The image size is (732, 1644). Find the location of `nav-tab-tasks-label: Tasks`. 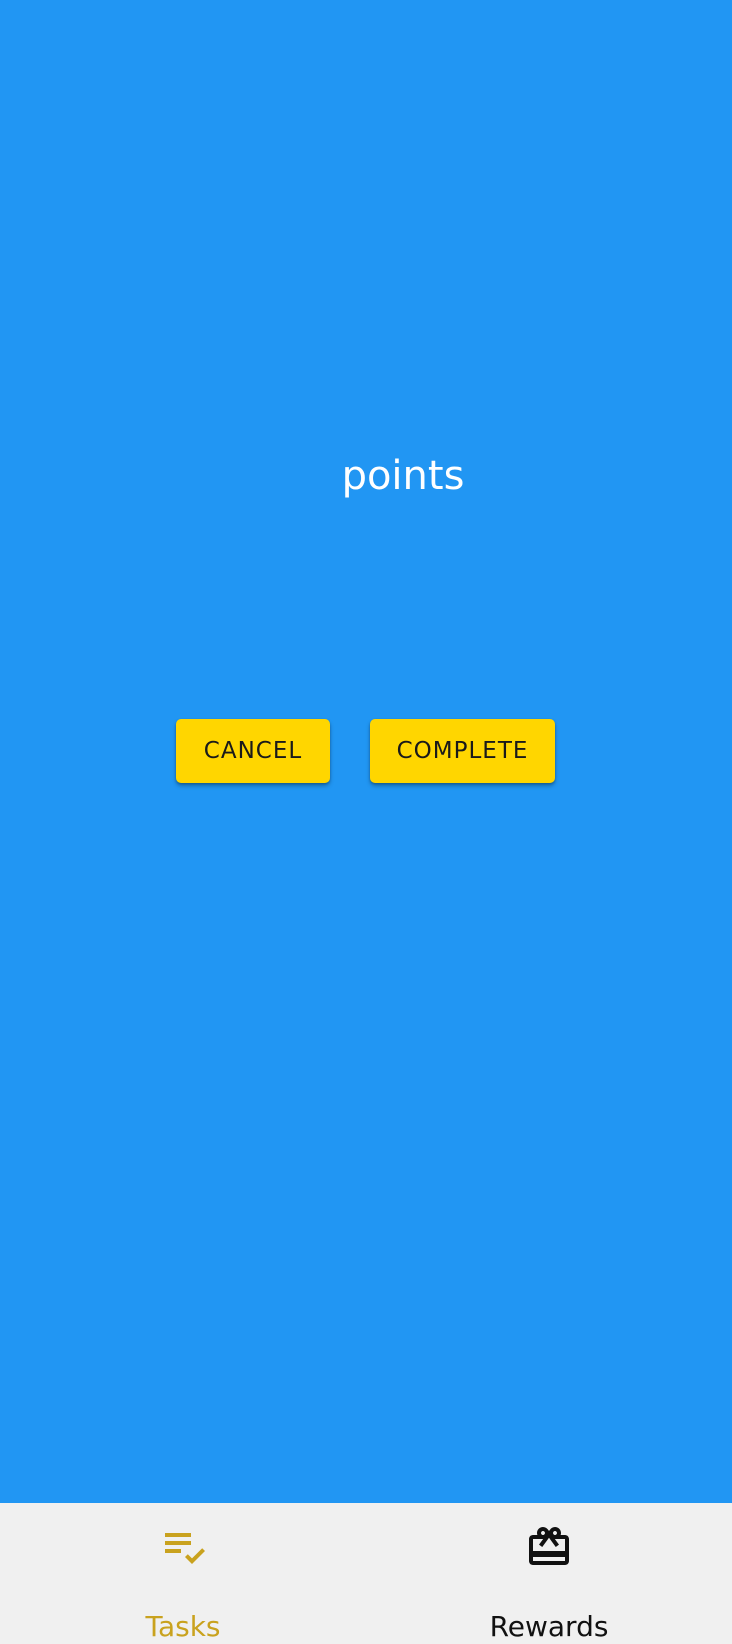

nav-tab-tasks-label: Tasks is located at coordinates (183, 1626).